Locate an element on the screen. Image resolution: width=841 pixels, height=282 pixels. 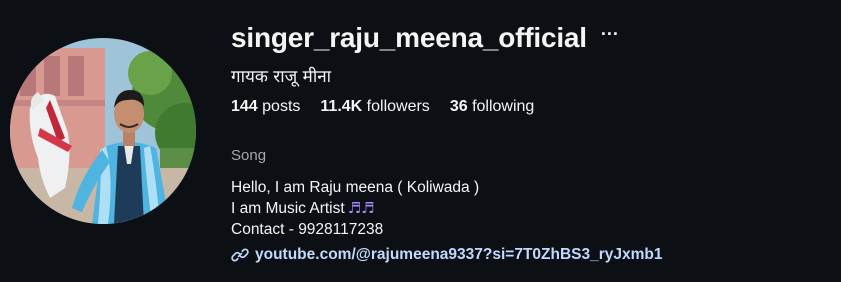
following-count: 36 is located at coordinates (458, 106).